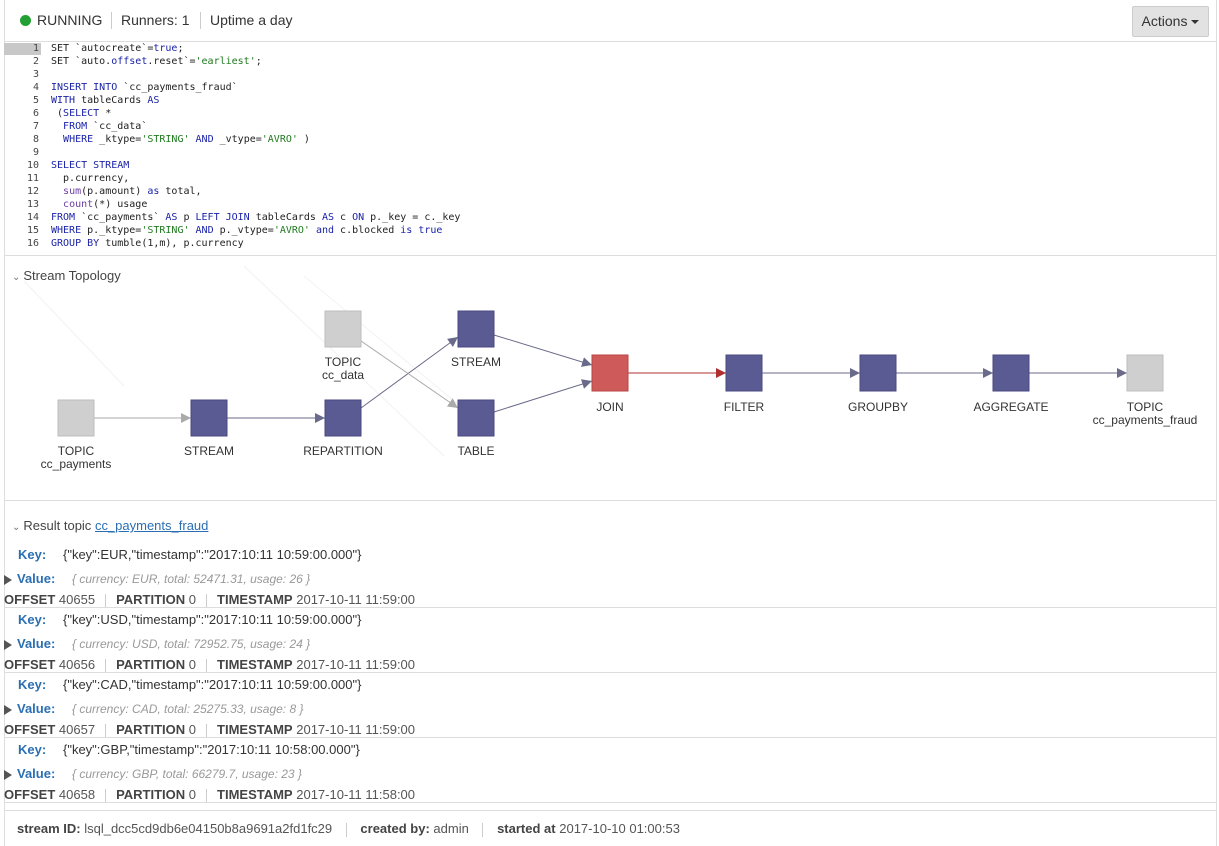  Describe the element at coordinates (126, 192) in the screenshot. I see `code-text: sum(p.amount) as total,` at that location.